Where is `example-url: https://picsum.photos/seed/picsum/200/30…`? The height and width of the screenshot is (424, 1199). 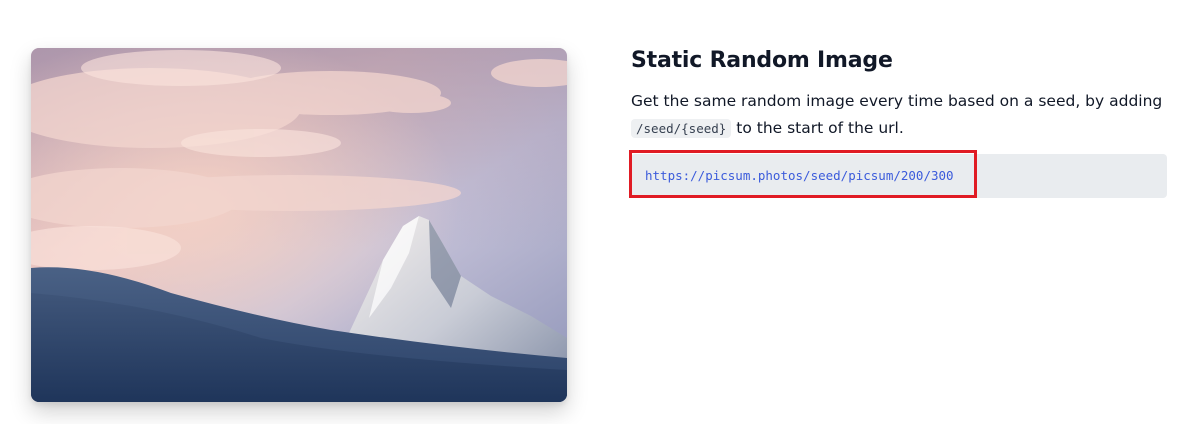
example-url: https://picsum.photos/seed/picsum/200/30… is located at coordinates (799, 176).